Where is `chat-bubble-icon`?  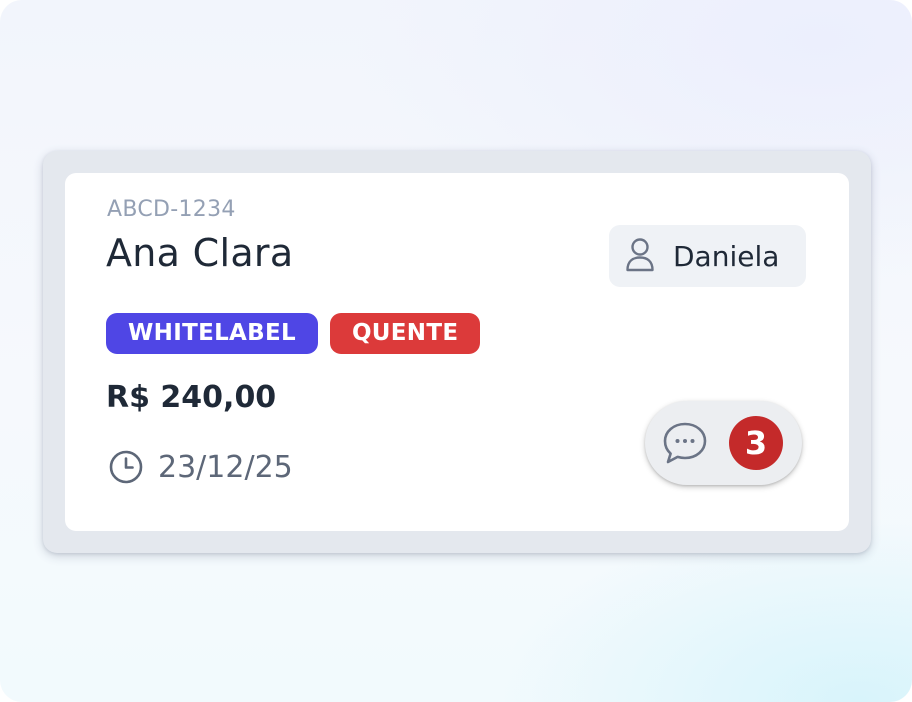 chat-bubble-icon is located at coordinates (685, 443).